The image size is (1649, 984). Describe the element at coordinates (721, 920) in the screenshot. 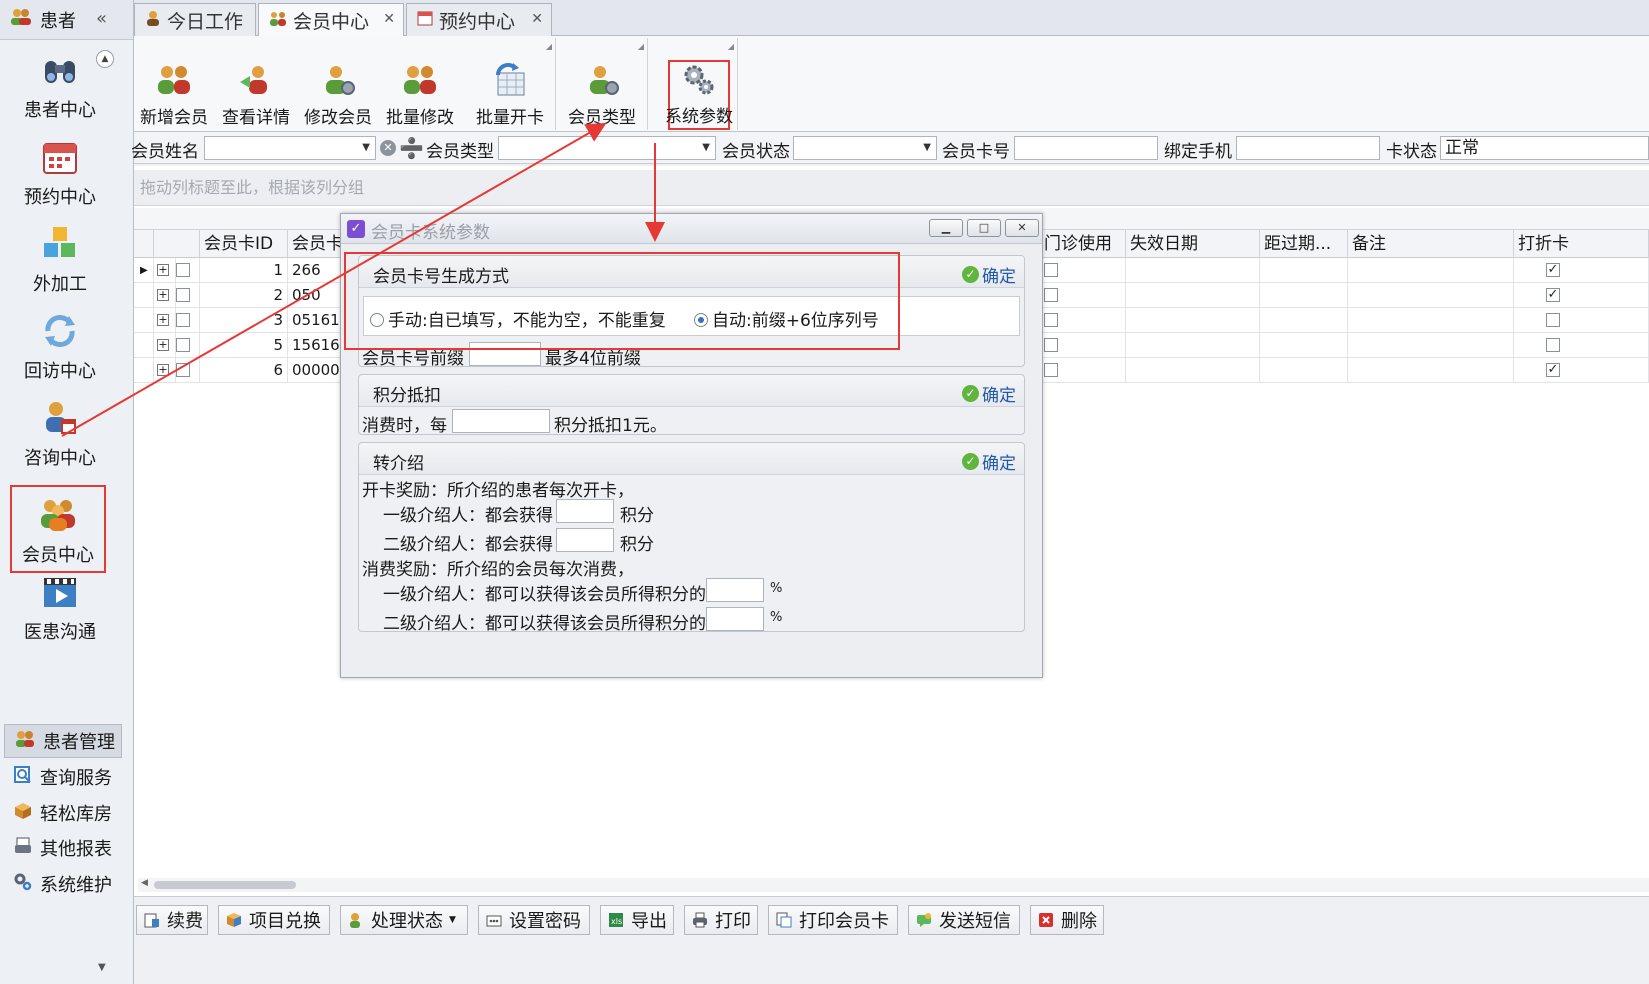

I see `print-button: 打印` at that location.